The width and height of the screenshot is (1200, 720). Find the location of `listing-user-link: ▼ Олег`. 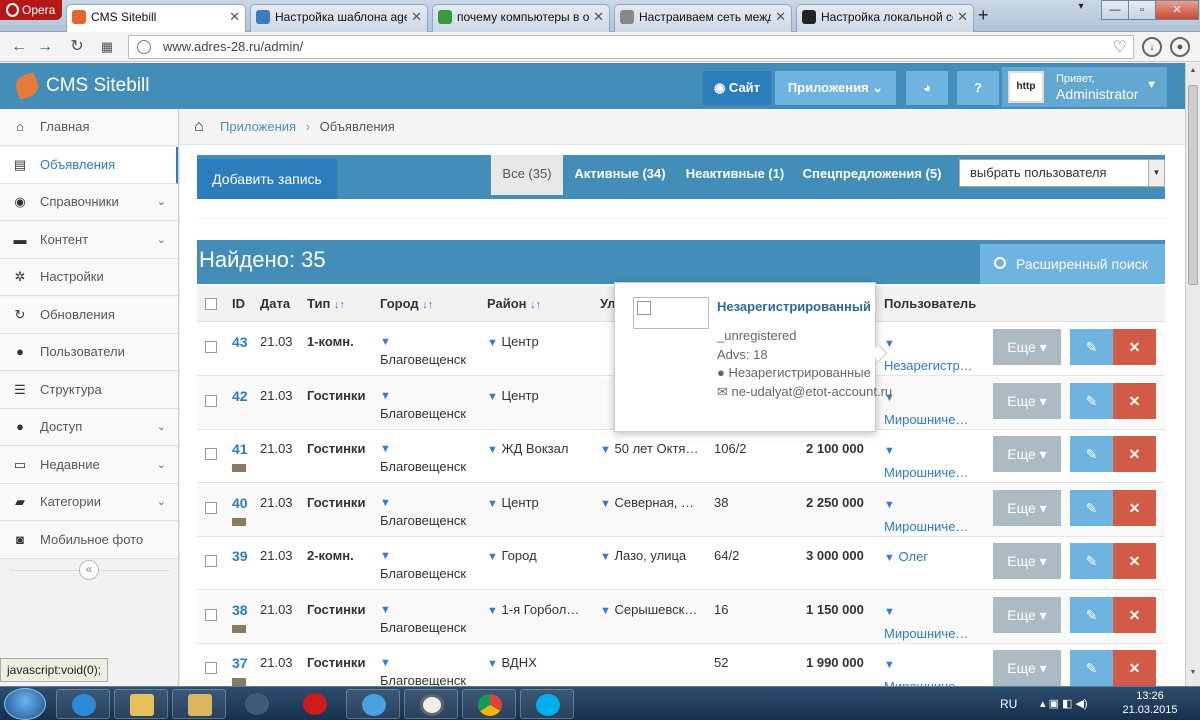

listing-user-link: ▼ Олег is located at coordinates (906, 557).